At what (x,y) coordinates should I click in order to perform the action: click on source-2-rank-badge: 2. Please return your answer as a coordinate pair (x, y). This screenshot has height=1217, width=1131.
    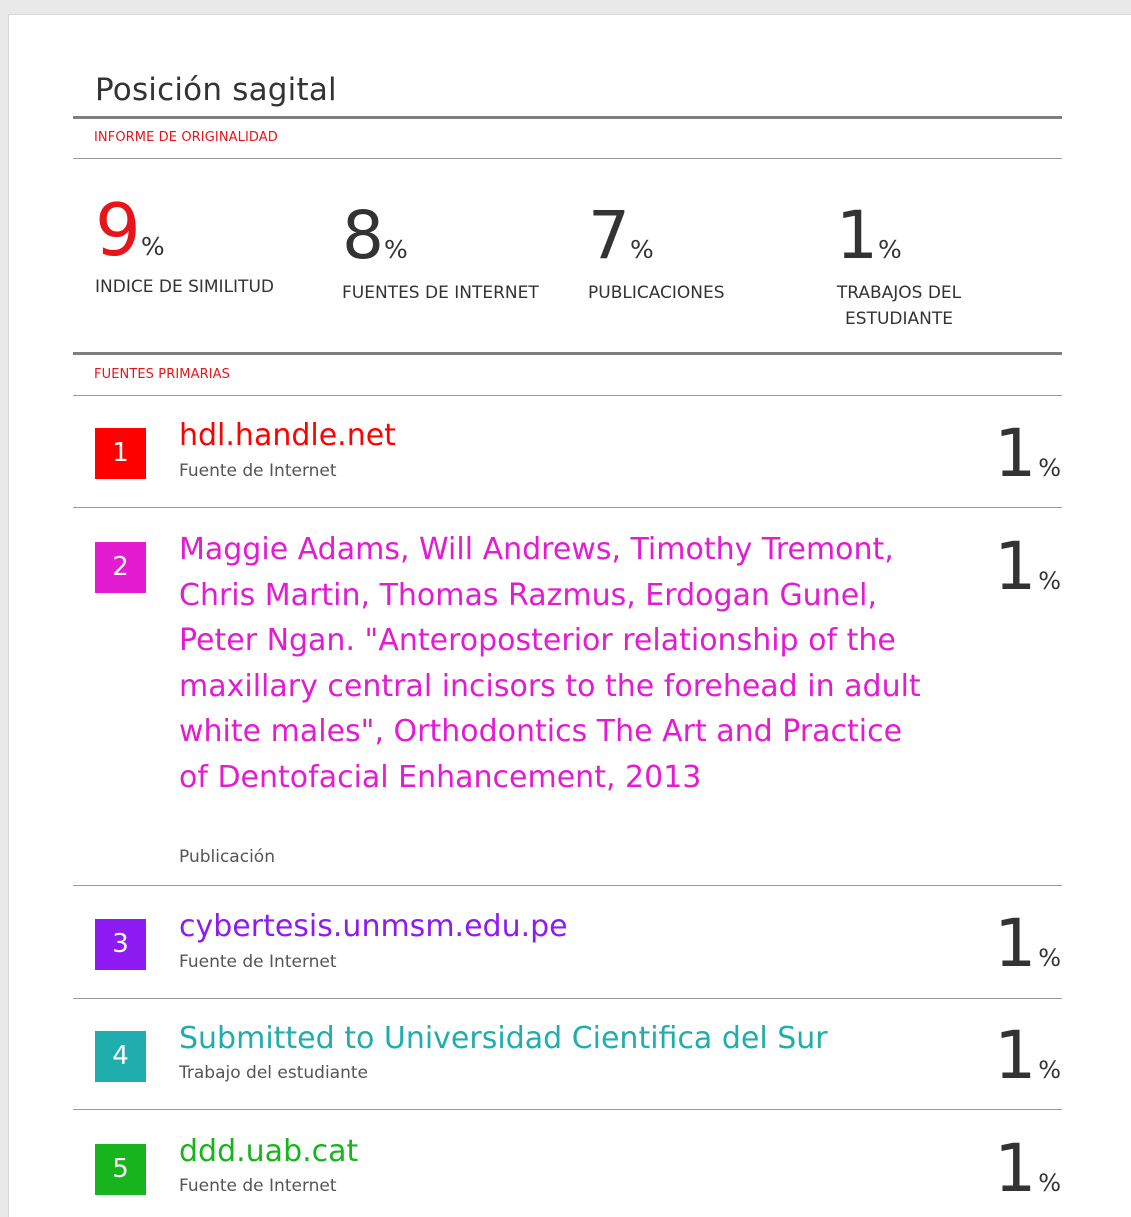
    Looking at the image, I should click on (120, 567).